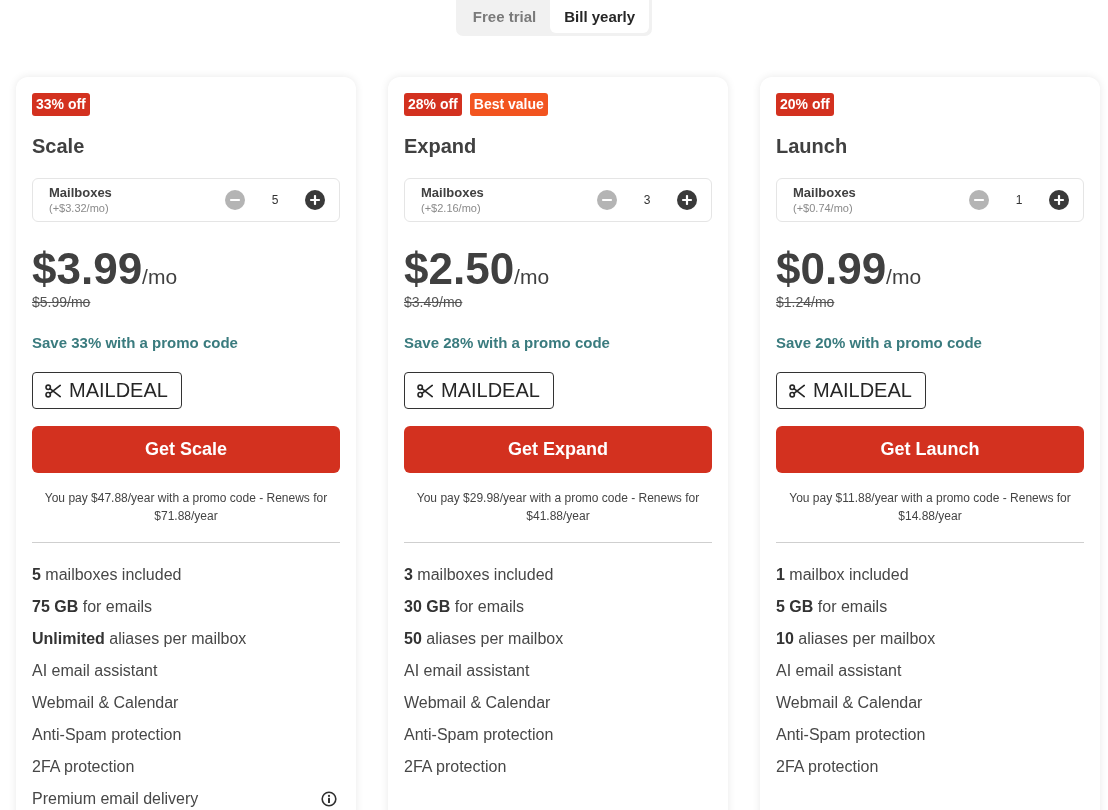 This screenshot has height=810, width=1108. What do you see at coordinates (479, 575) in the screenshot?
I see `feature-text: 3 mailboxes included` at bounding box center [479, 575].